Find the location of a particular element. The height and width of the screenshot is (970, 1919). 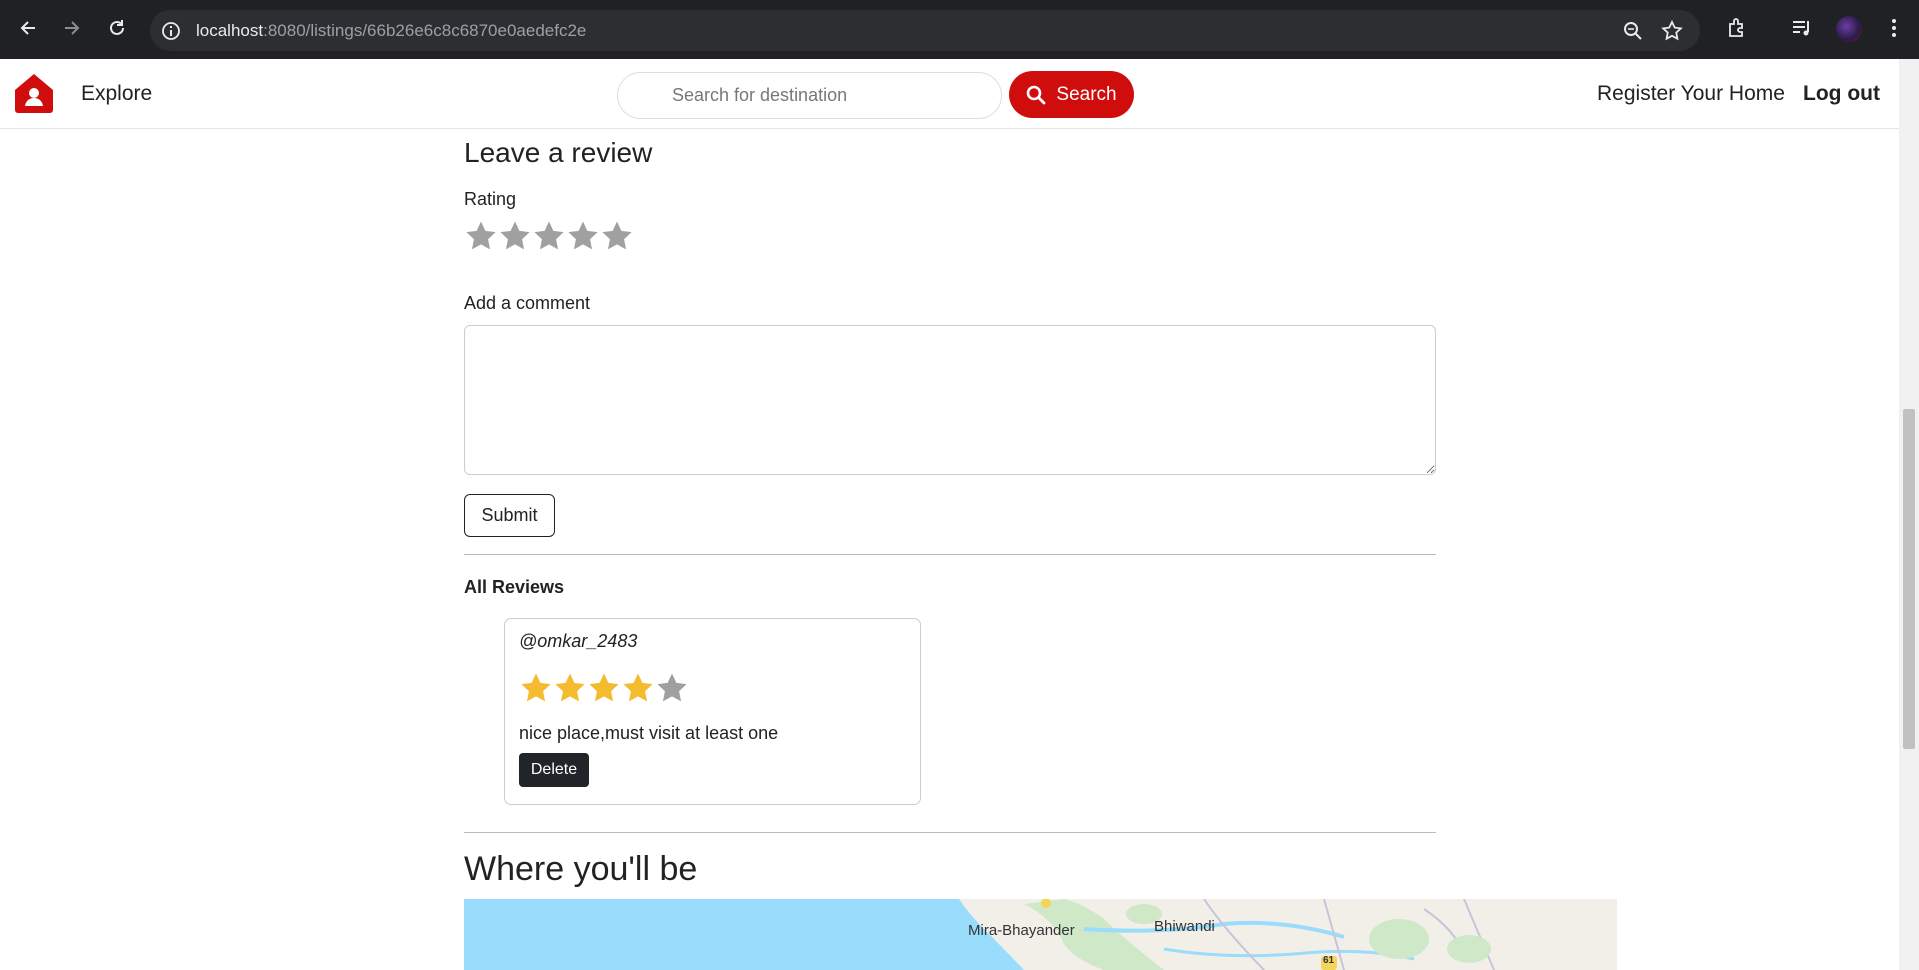

arrow-right-icon is located at coordinates (72, 28).